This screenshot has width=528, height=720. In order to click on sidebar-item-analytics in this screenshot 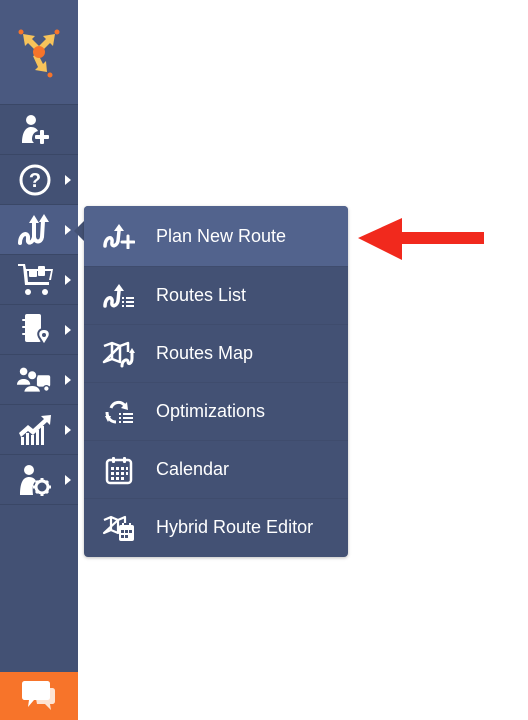, I will do `click(39, 429)`.